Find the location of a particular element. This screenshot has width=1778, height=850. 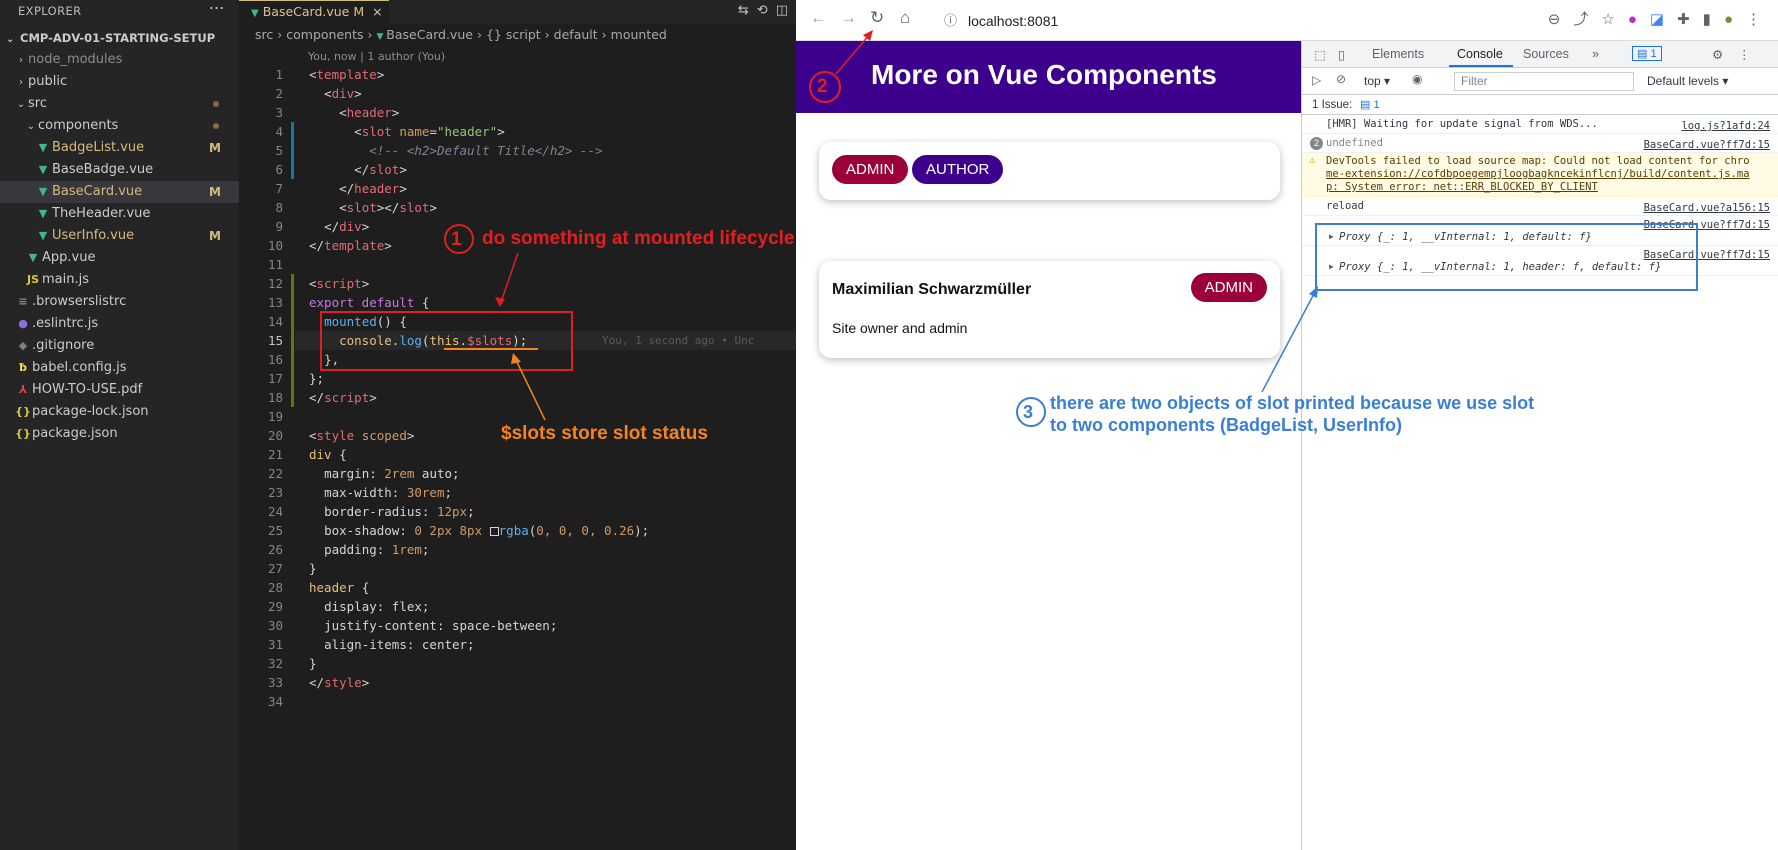

breadcrumb-item: BaseCard.vue is located at coordinates (429, 34).